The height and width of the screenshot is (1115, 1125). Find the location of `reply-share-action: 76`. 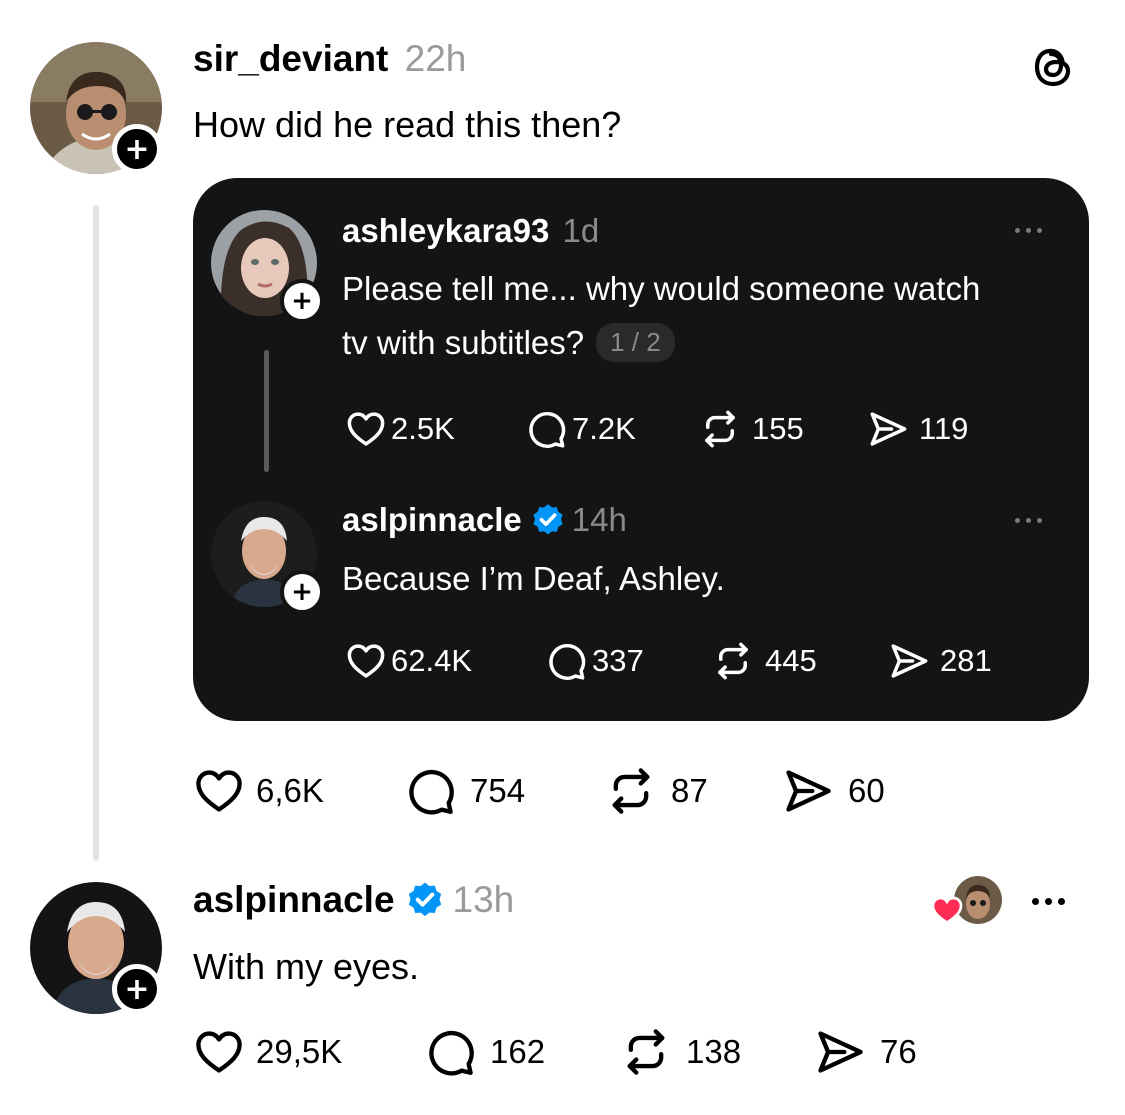

reply-share-action: 76 is located at coordinates (864, 1052).